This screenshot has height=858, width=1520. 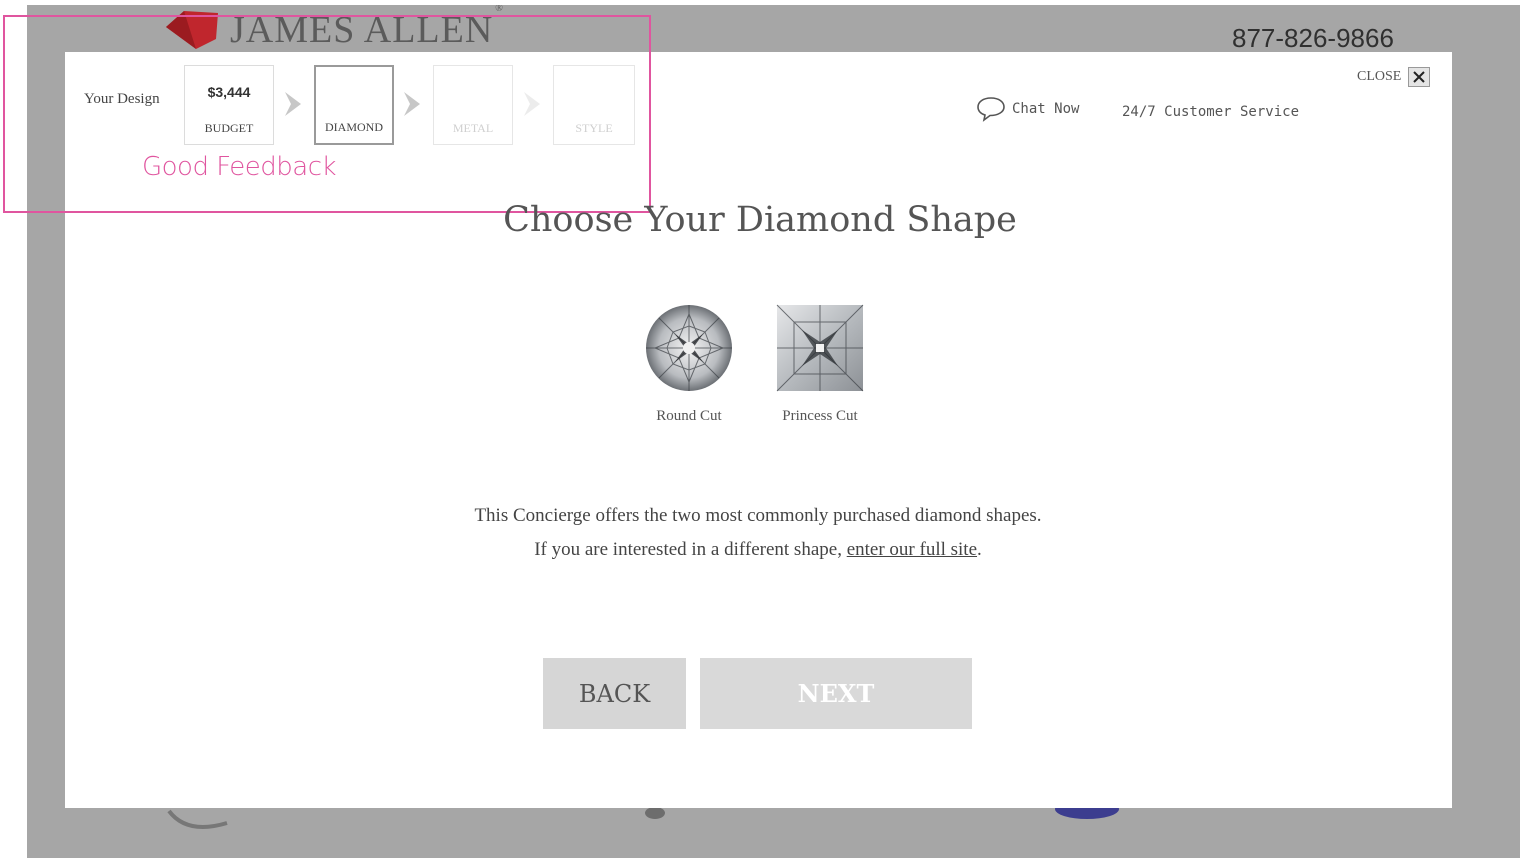 I want to click on step-budget-value: $3,444, so click(x=229, y=92).